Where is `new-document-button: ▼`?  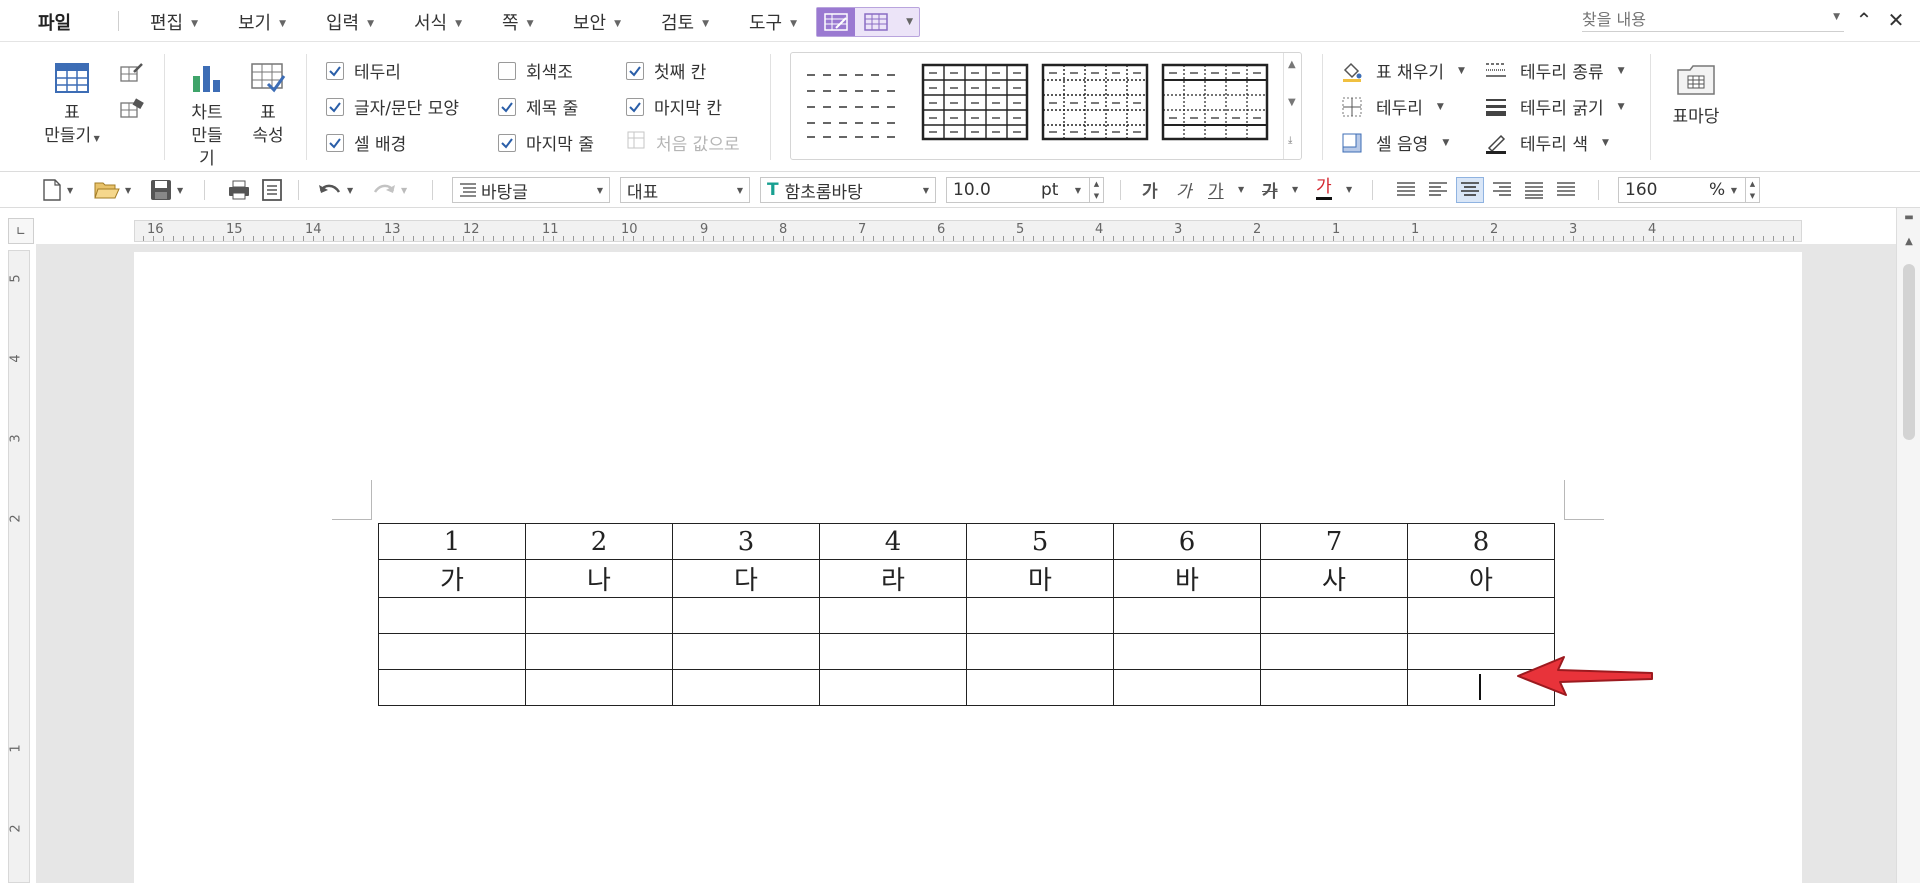 new-document-button: ▼ is located at coordinates (57, 190).